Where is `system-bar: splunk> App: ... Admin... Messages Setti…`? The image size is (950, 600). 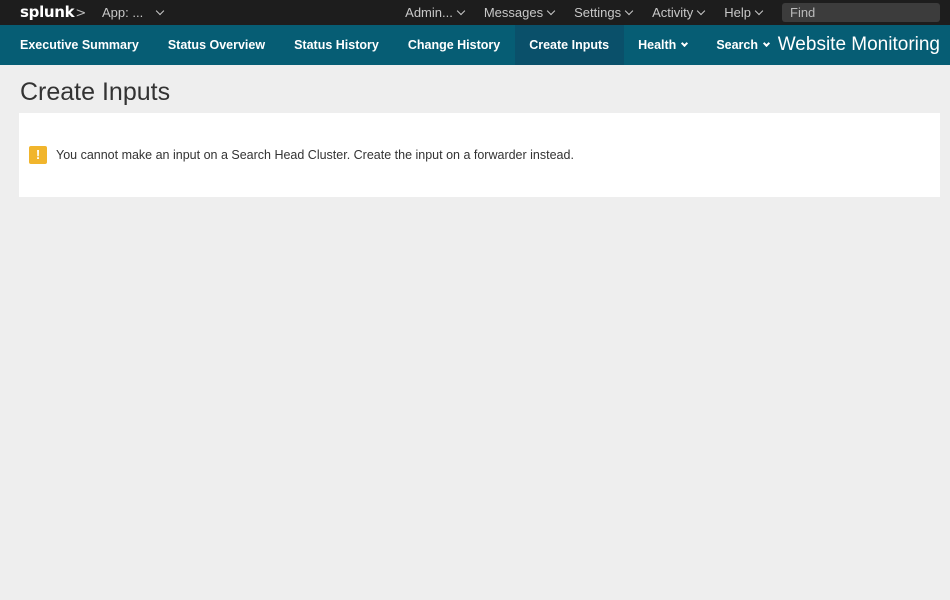 system-bar: splunk> App: ... Admin... Messages Setti… is located at coordinates (475, 12).